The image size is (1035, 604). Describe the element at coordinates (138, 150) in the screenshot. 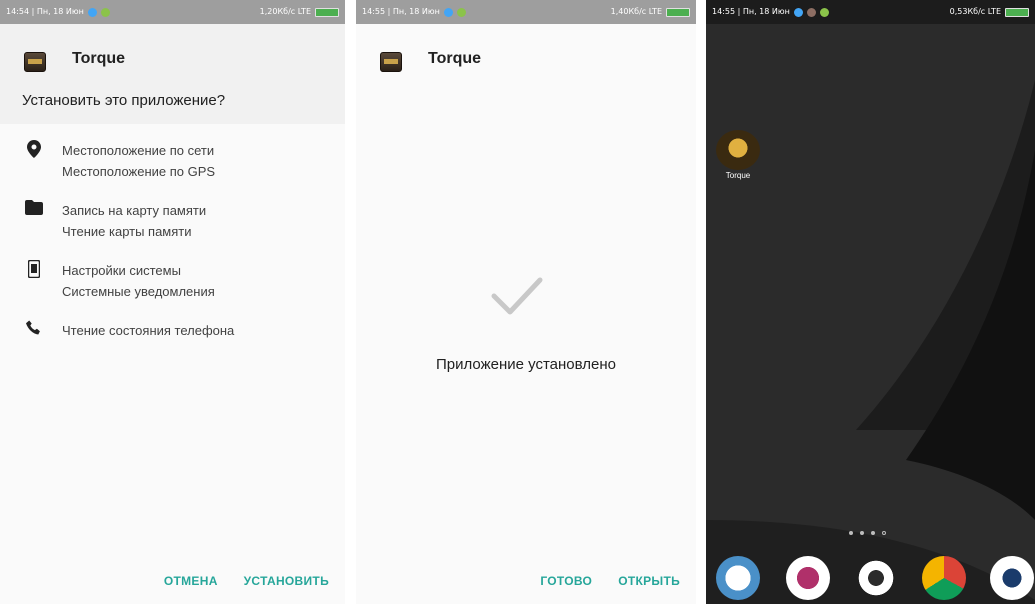

I see `permission-line: Местоположение по сети` at that location.